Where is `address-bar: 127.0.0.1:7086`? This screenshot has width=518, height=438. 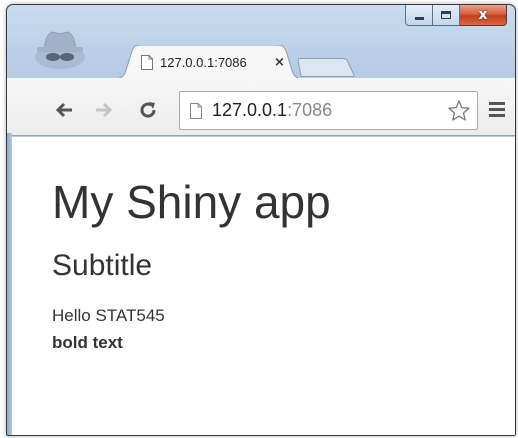
address-bar: 127.0.0.1:7086 is located at coordinates (328, 110).